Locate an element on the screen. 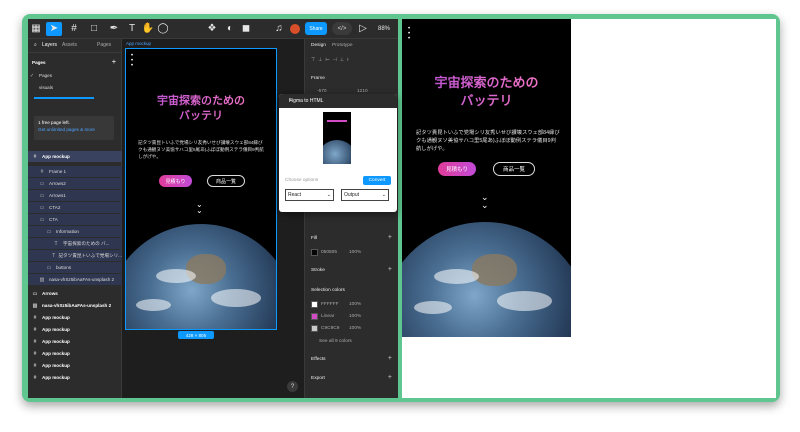 The height and width of the screenshot is (432, 800). mask-icon: ◐ is located at coordinates (230, 29).